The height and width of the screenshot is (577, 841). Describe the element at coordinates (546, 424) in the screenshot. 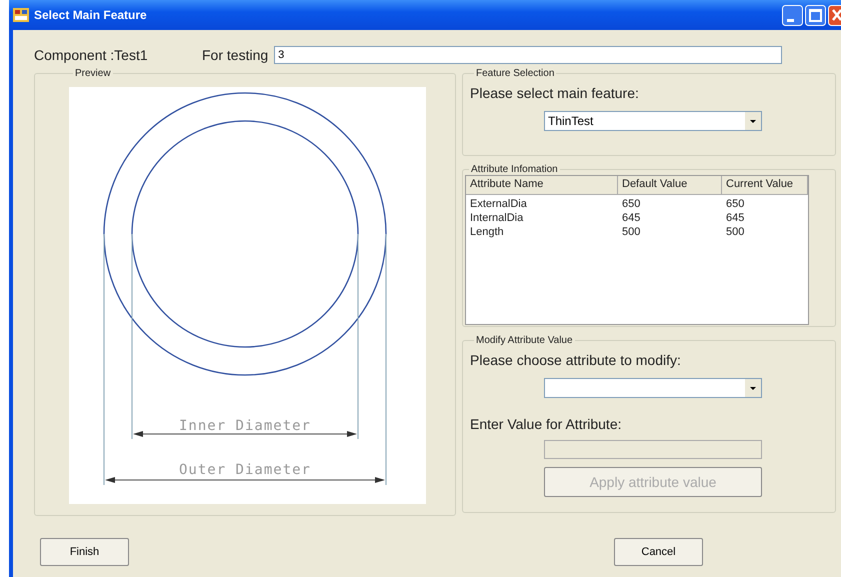

I see `value-label: Enter Value for Attribute:` at that location.